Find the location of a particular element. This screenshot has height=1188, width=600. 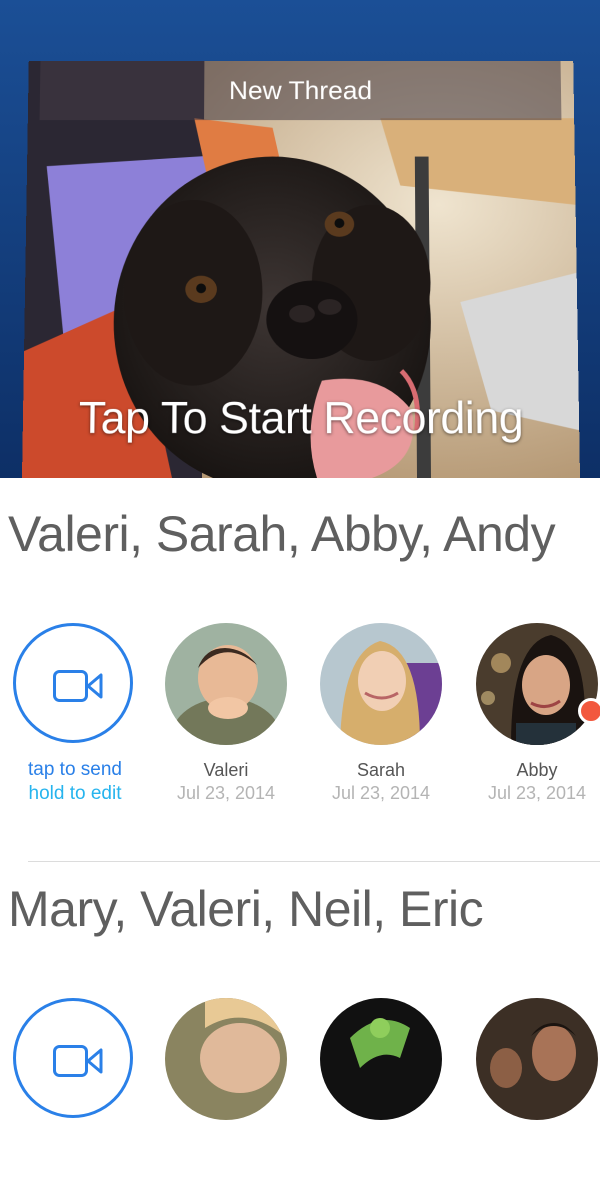

avatar-sarah is located at coordinates (381, 684).